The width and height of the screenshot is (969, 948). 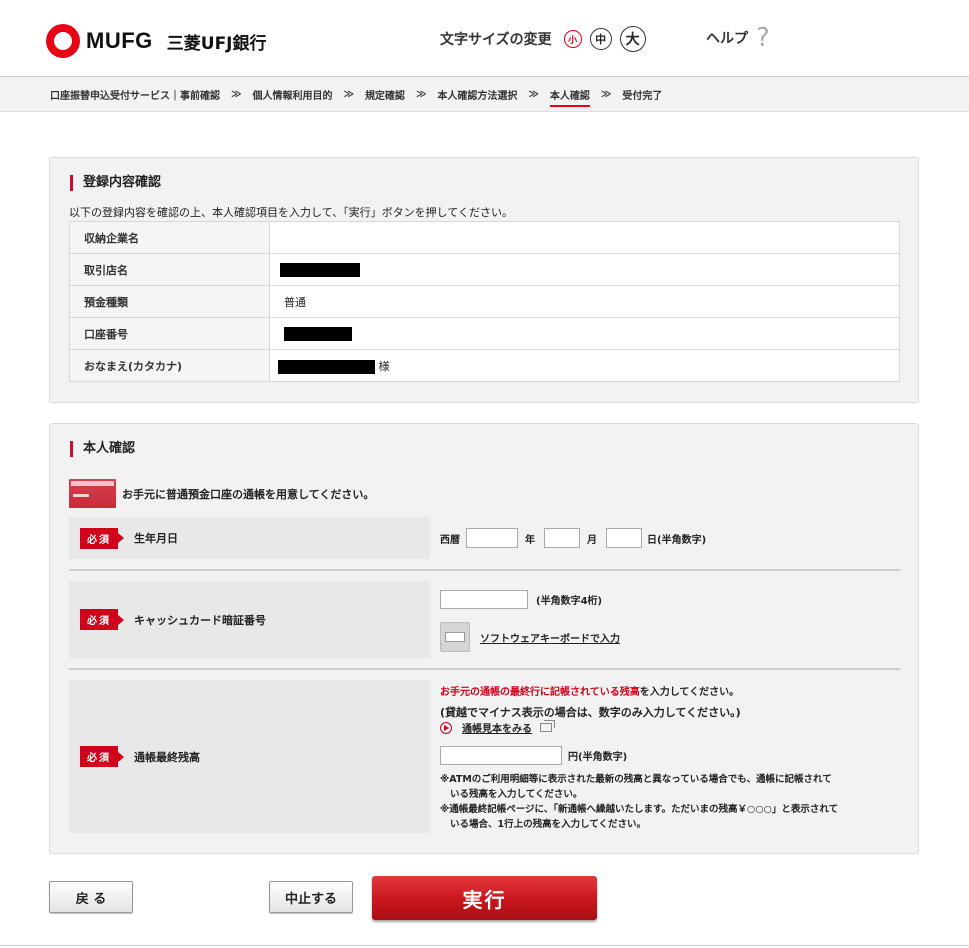 I want to click on balance-instruction-rest: を入力してください。, so click(x=689, y=692).